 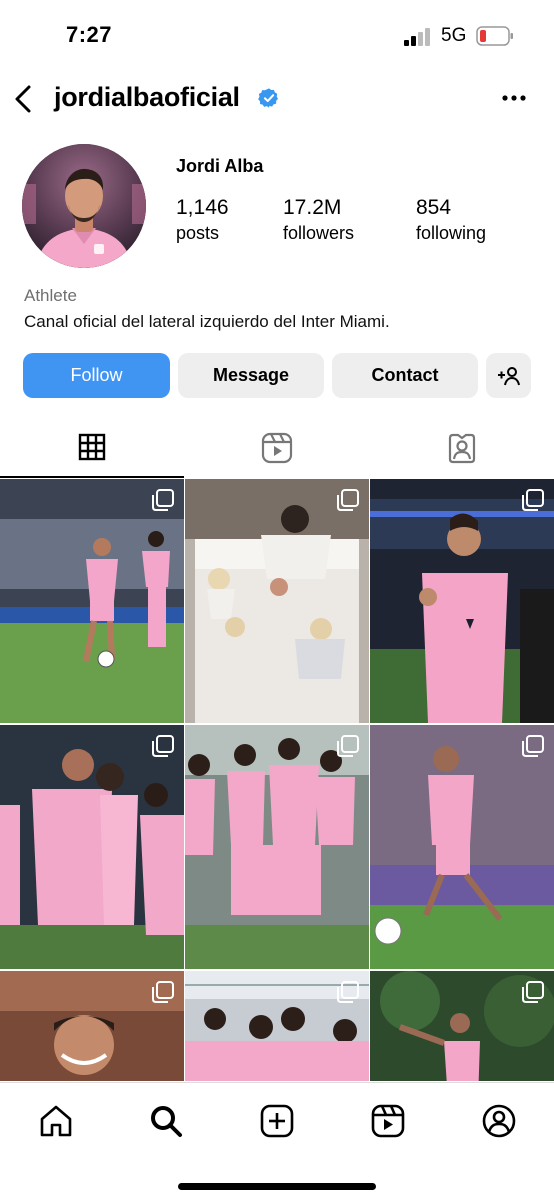 What do you see at coordinates (405, 375) in the screenshot?
I see `contact-button: Contact` at bounding box center [405, 375].